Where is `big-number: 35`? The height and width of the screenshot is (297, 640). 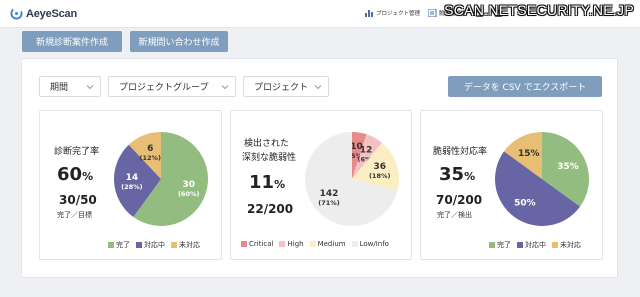 big-number: 35 is located at coordinates (452, 174).